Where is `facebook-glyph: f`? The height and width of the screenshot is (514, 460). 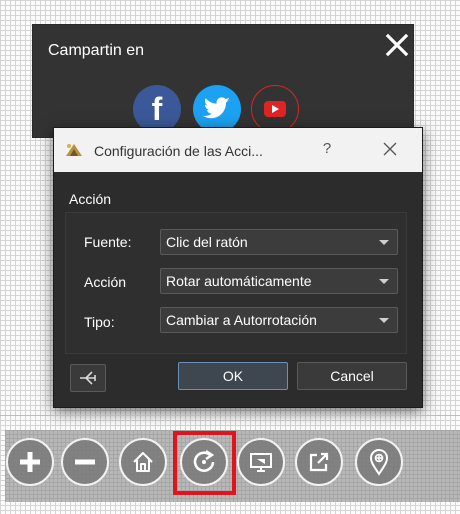 facebook-glyph: f is located at coordinates (157, 108).